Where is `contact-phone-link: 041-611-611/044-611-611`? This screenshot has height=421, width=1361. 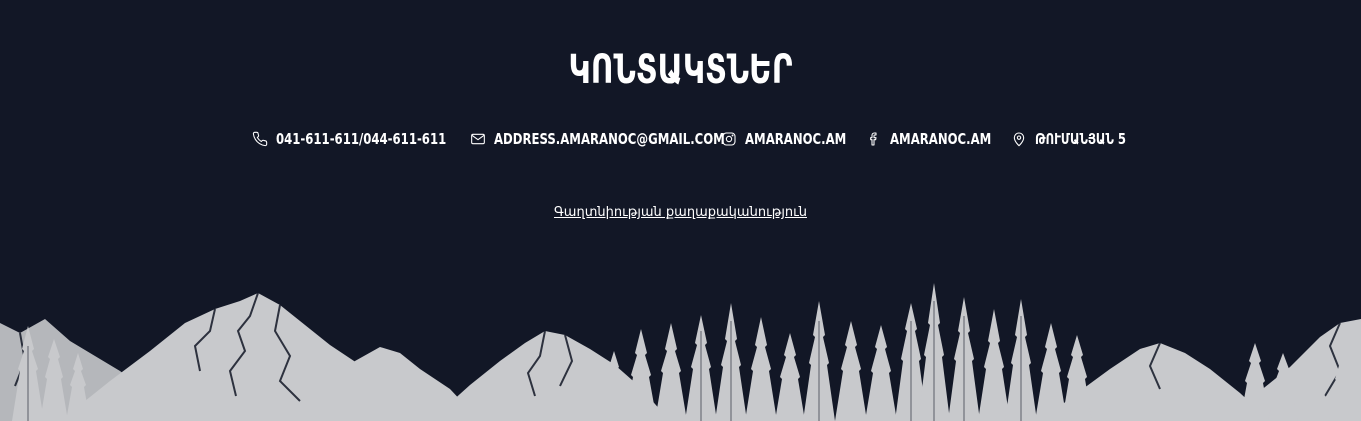
contact-phone-link: 041-611-611/044-611-611 is located at coordinates (373, 139).